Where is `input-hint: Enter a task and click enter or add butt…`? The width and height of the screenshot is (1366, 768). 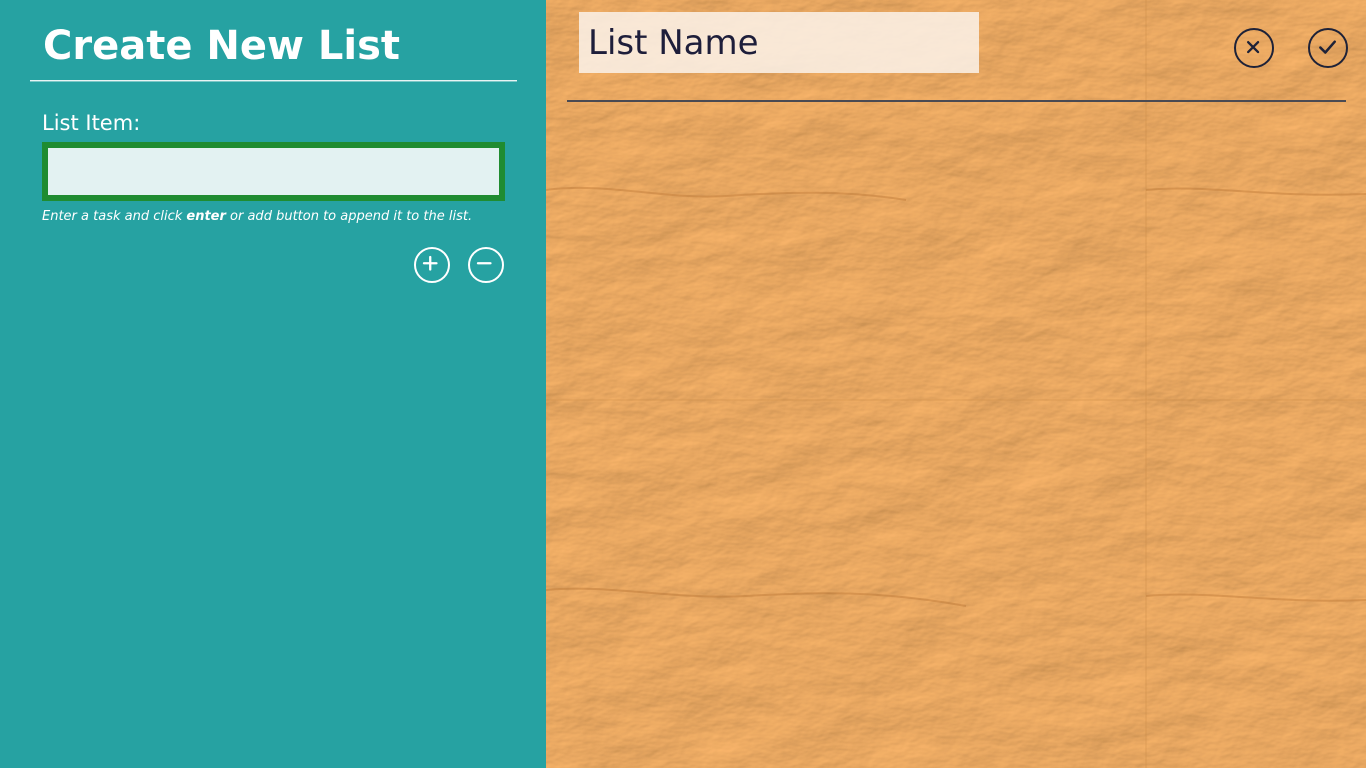 input-hint: Enter a task and click enter or add butt… is located at coordinates (257, 217).